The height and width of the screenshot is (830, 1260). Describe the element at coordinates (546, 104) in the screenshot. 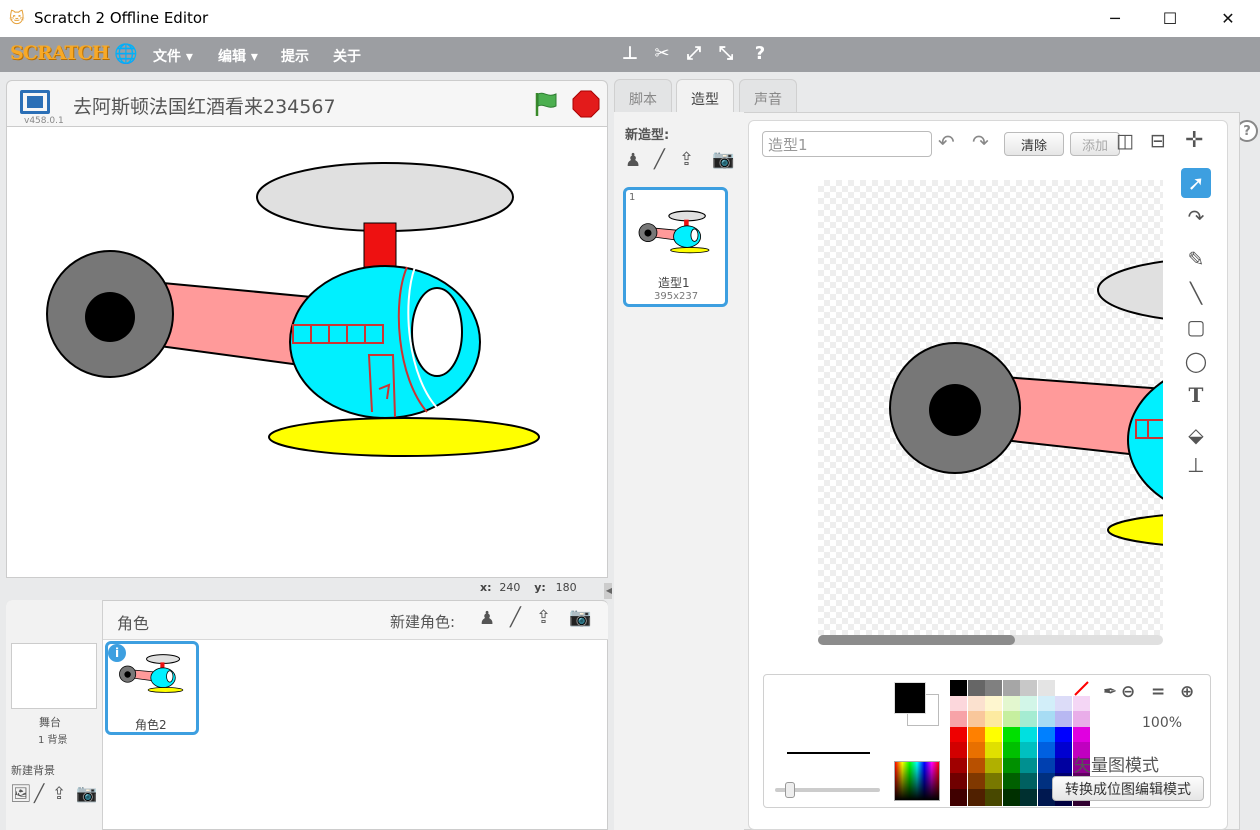

I see `green-flag-icon` at that location.